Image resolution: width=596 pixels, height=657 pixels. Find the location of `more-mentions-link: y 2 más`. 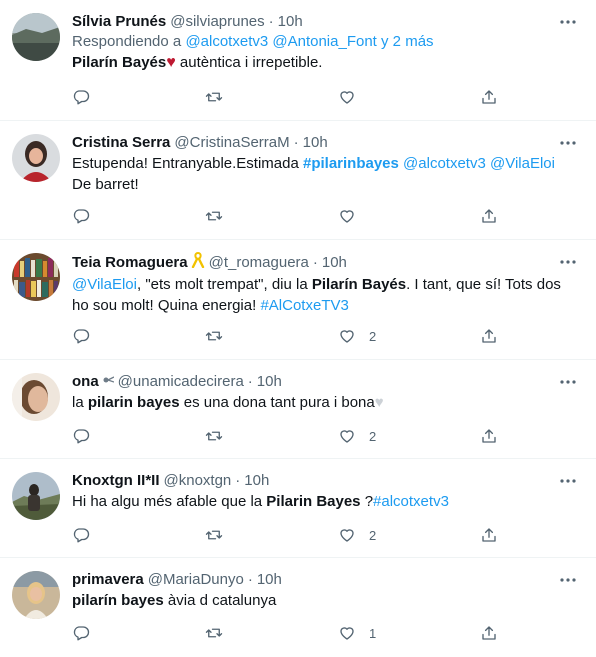

more-mentions-link: y 2 más is located at coordinates (407, 41).